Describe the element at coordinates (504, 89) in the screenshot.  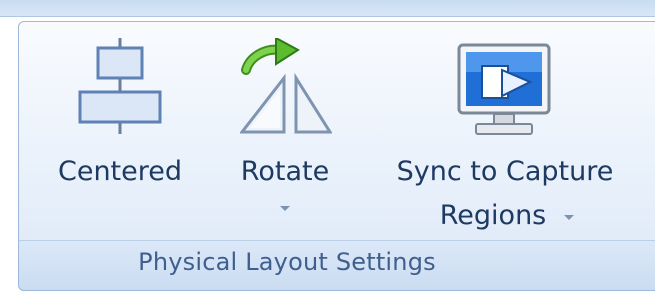
I see `monitor-sync-icon` at that location.